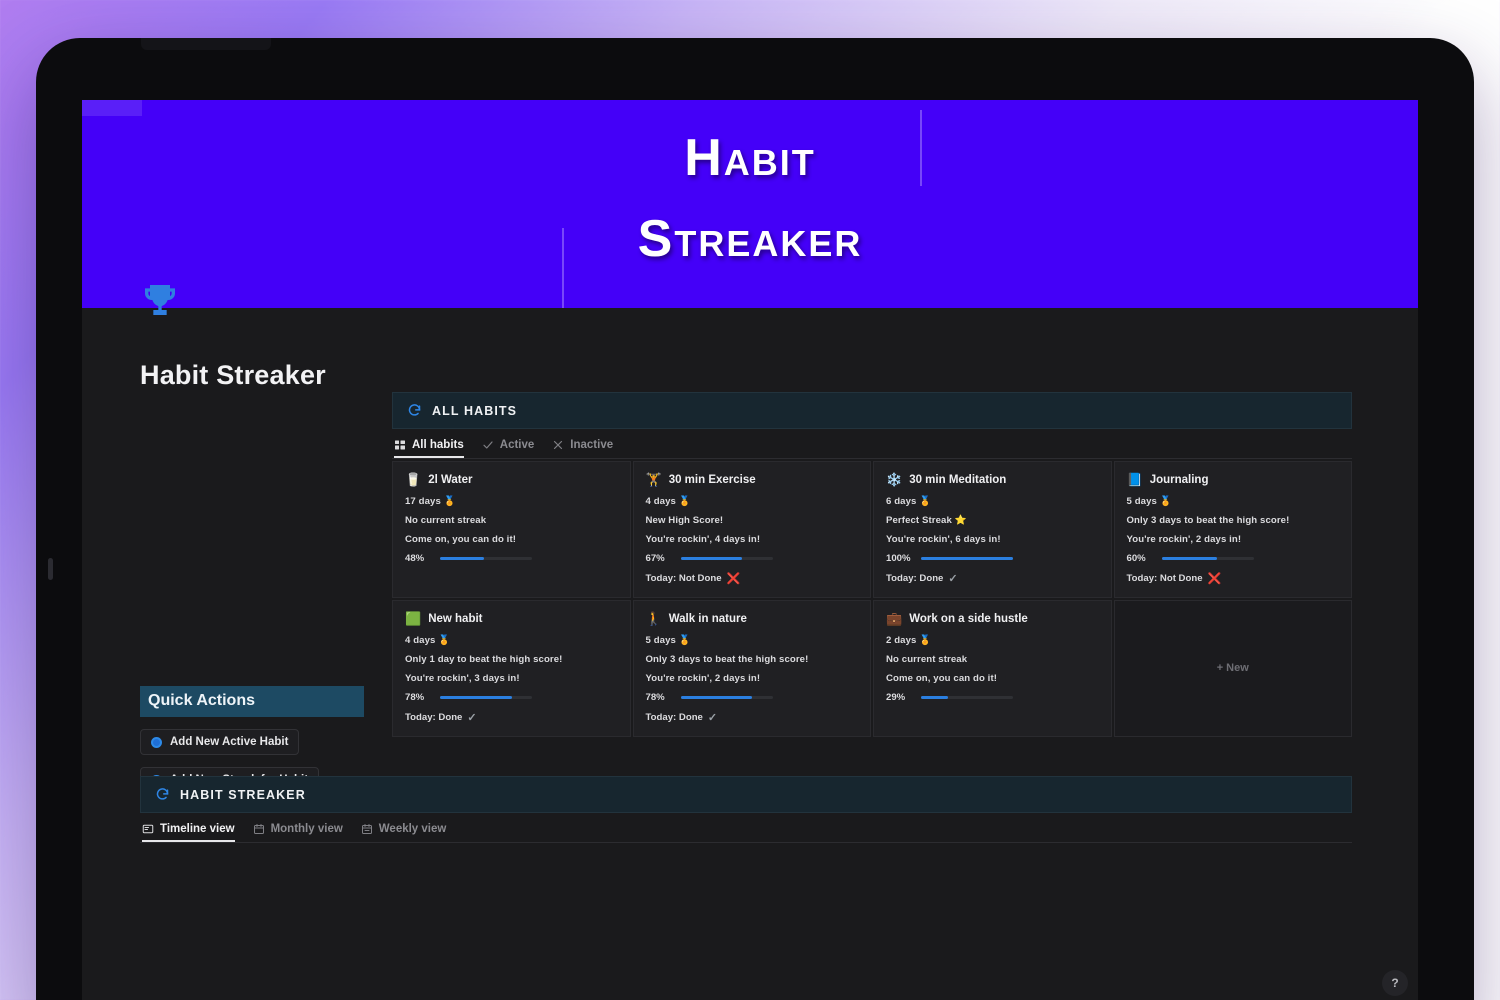 The image size is (1500, 1000). I want to click on habit-card-message: You're rockin', 3 days in!, so click(462, 678).